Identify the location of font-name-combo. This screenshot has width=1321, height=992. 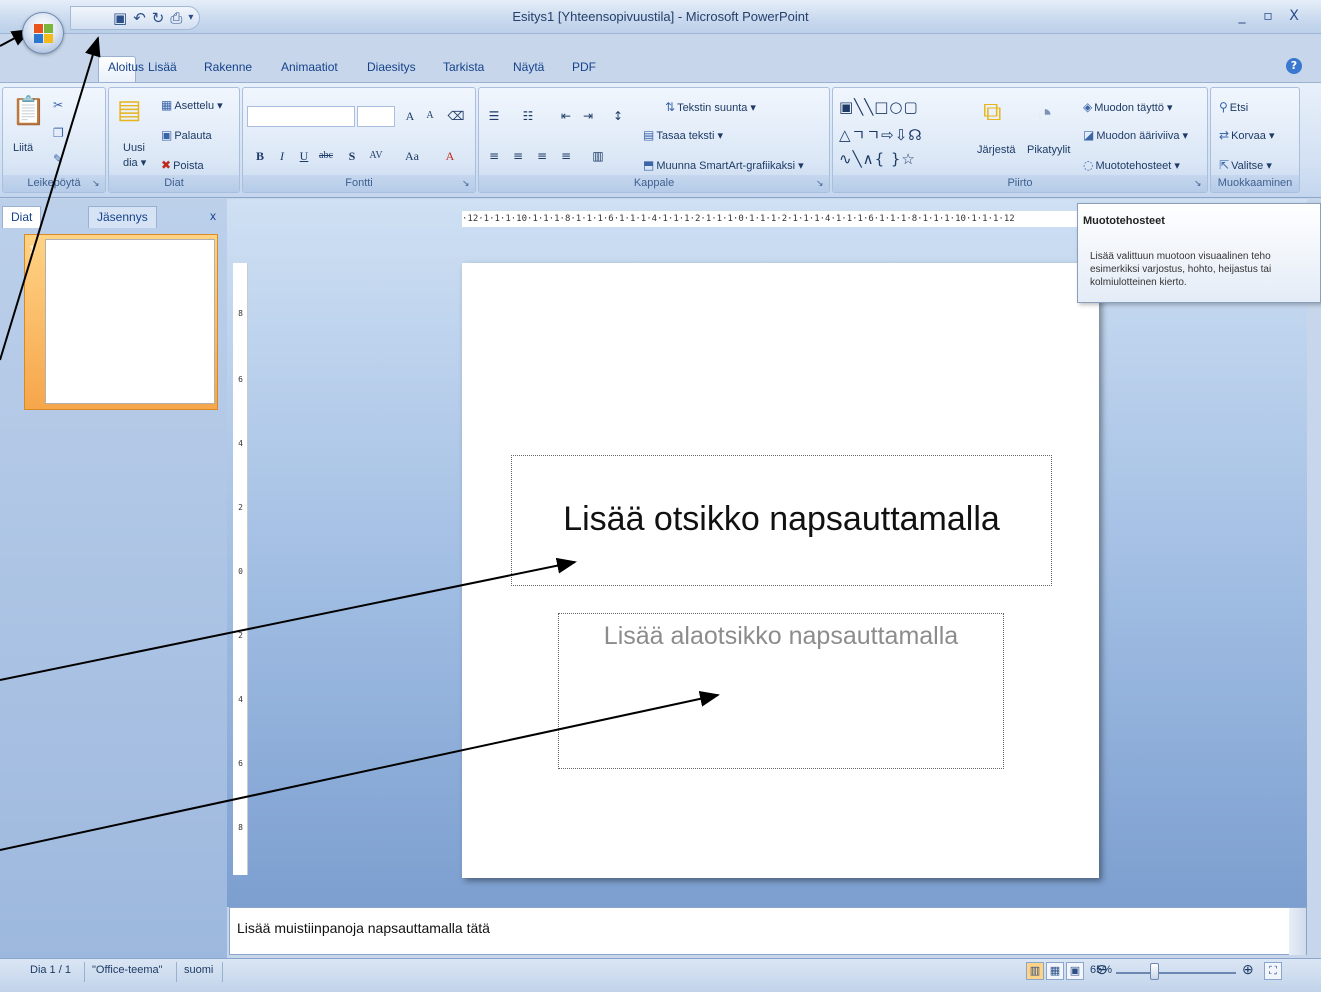
(301, 116).